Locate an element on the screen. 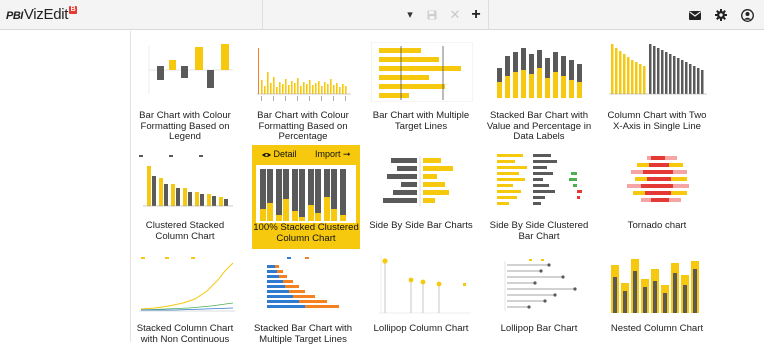  chart-card: Side By Side Bar Charts is located at coordinates (421, 193).